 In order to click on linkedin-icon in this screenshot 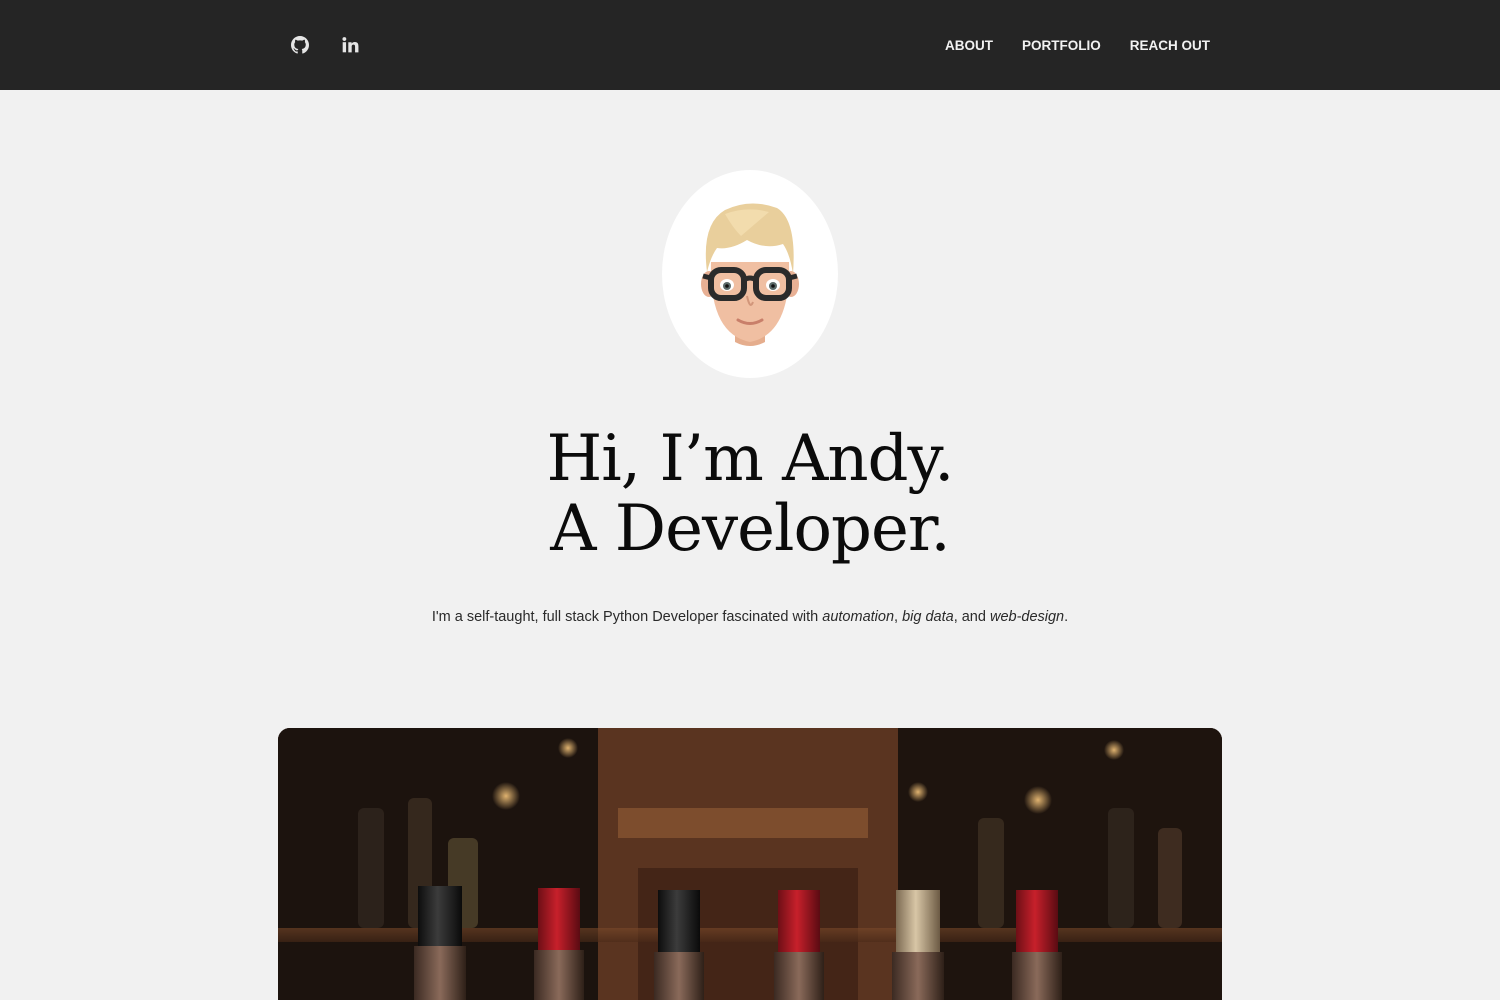, I will do `click(350, 45)`.